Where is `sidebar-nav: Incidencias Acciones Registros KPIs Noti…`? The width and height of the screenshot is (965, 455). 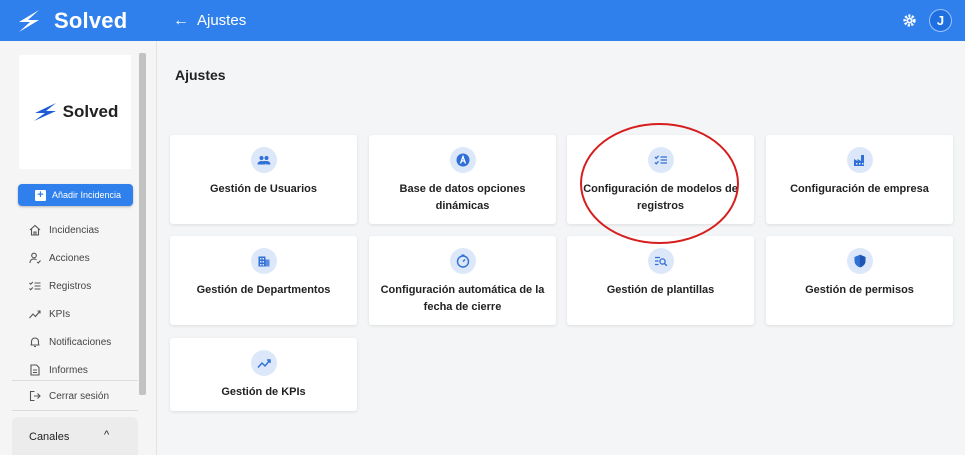 sidebar-nav: Incidencias Acciones Registros KPIs Noti… is located at coordinates (69, 300).